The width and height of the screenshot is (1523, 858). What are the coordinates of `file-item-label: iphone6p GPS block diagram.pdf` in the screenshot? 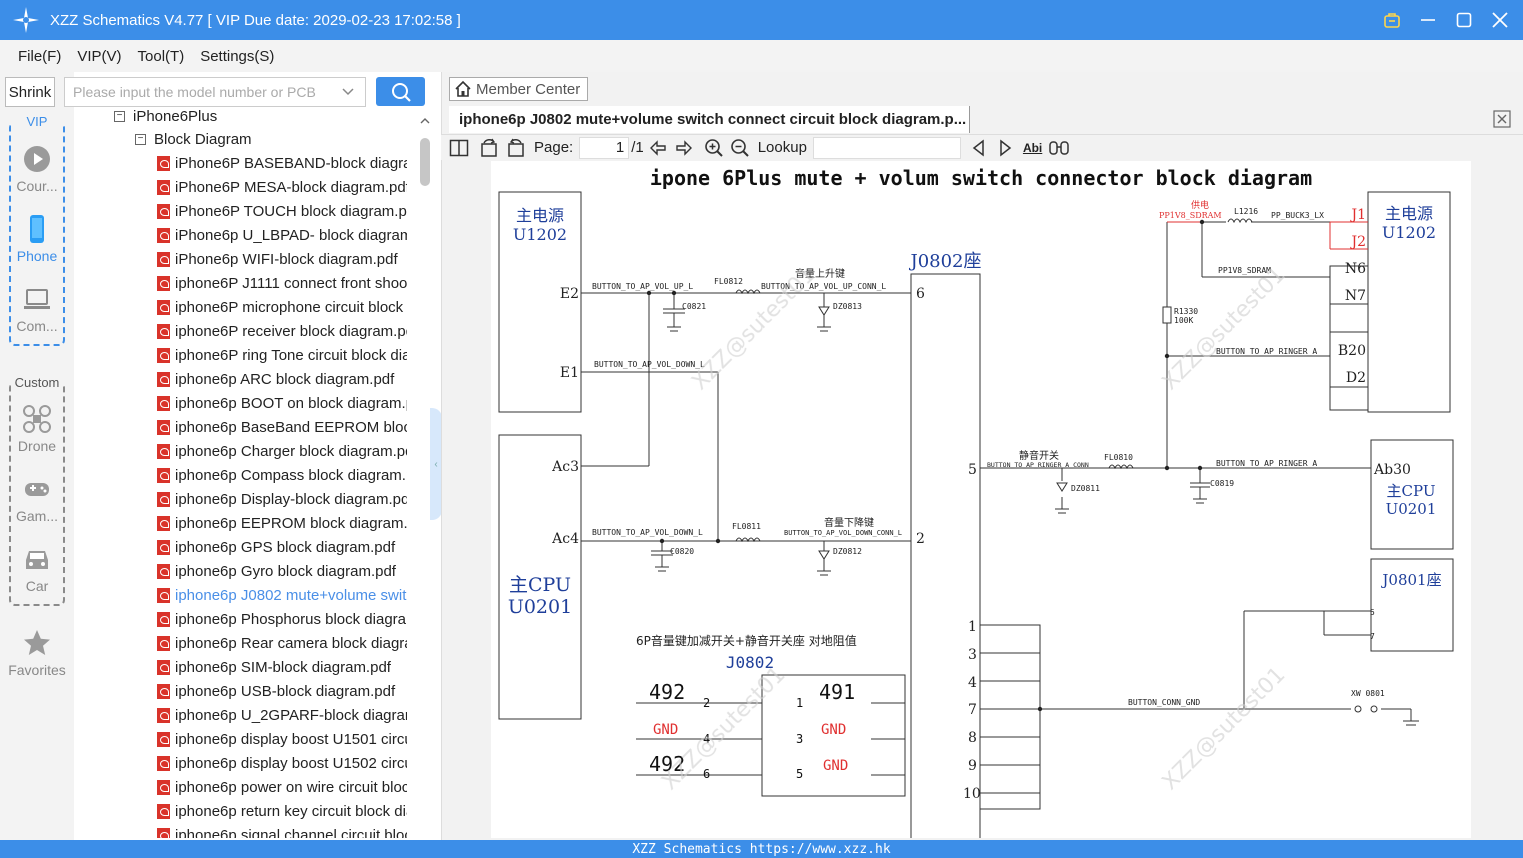 It's located at (285, 547).